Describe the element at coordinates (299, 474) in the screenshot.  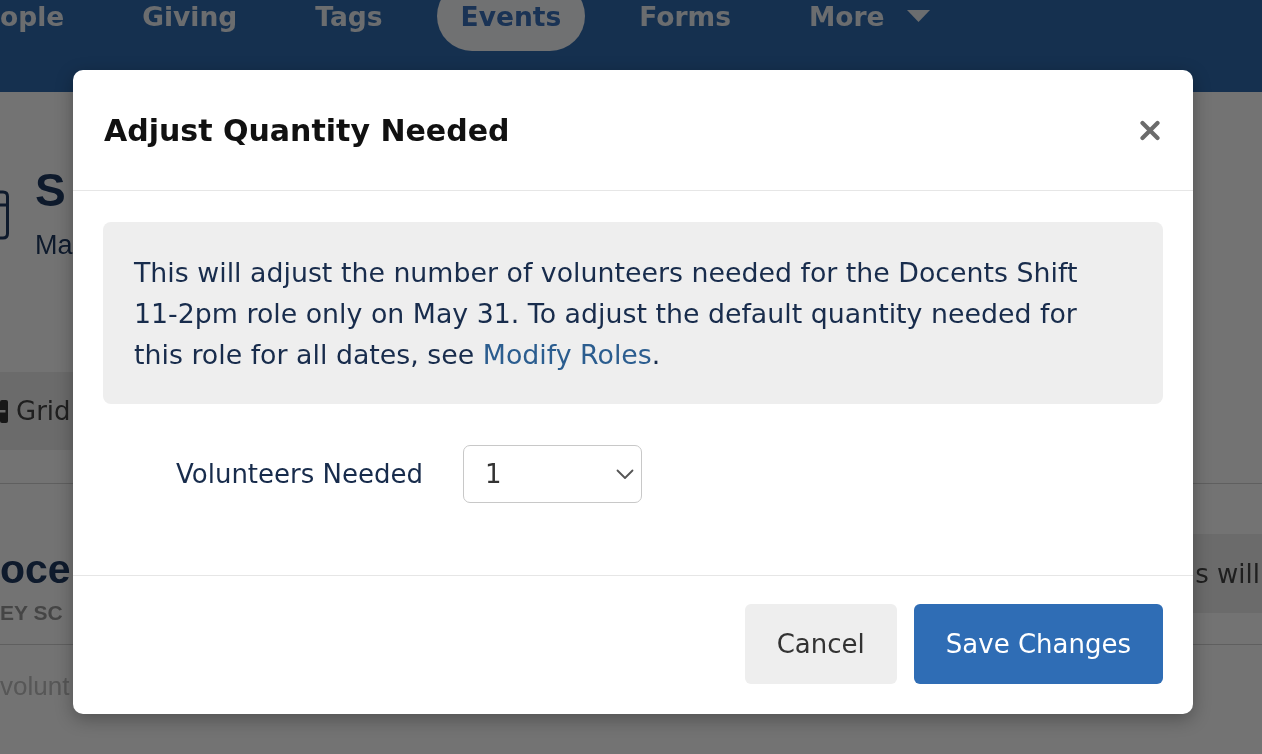
I see `field-label: Volunteers Needed` at that location.